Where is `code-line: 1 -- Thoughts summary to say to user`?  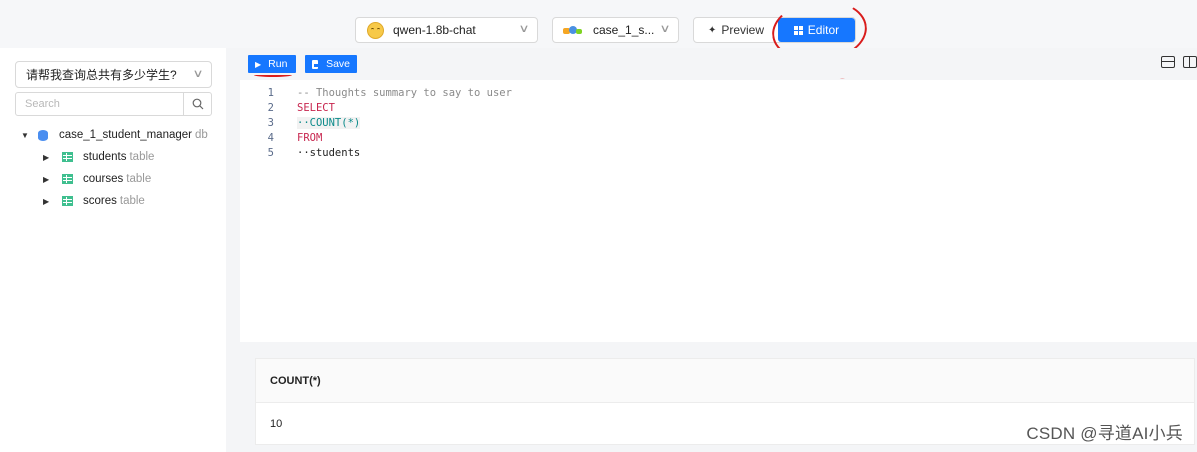 code-line: 1 -- Thoughts summary to say to user is located at coordinates (376, 92).